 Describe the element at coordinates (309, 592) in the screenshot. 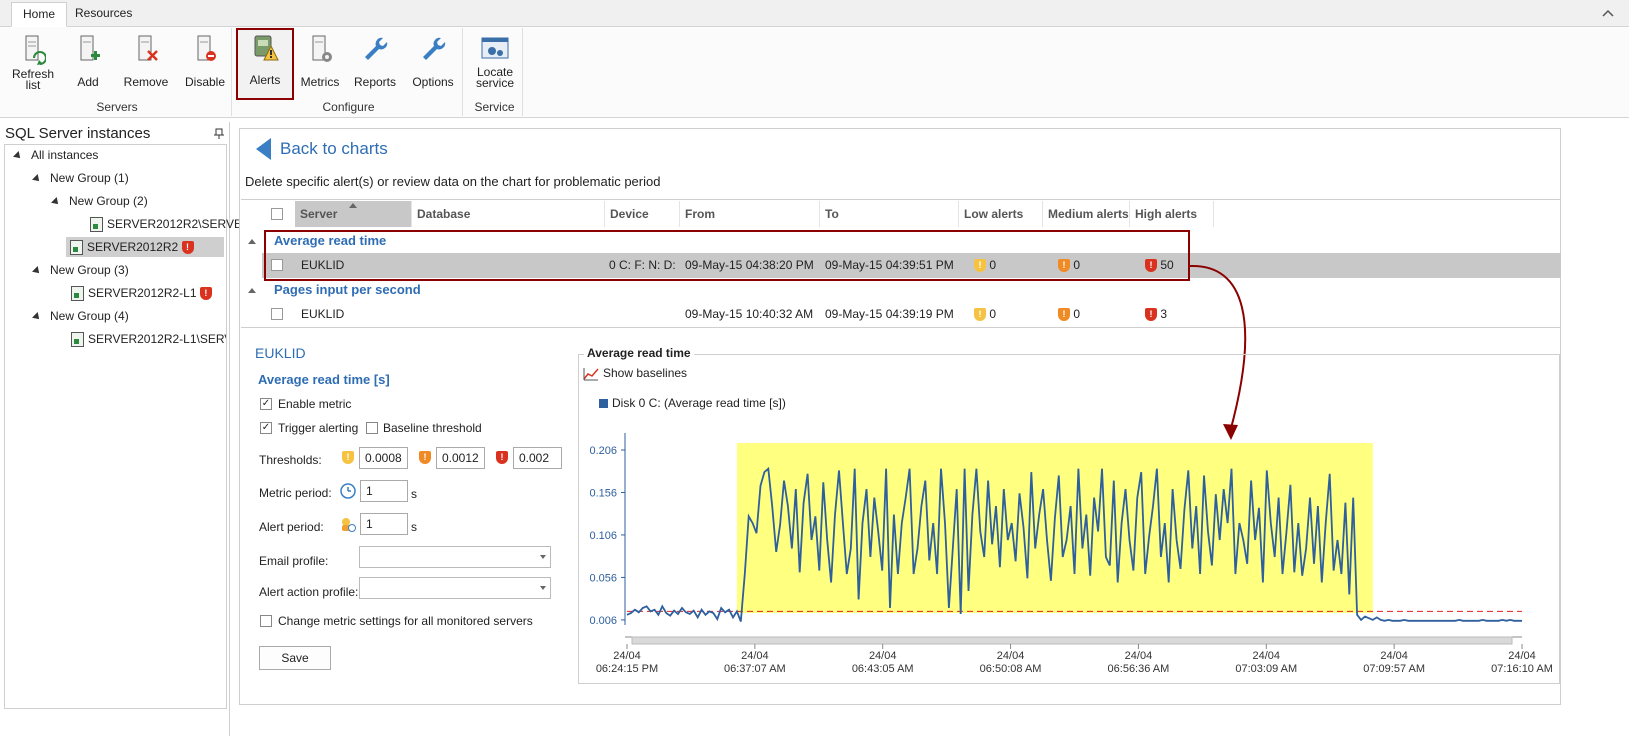

I see `alert-action-profile-label: Alert action profile:` at that location.